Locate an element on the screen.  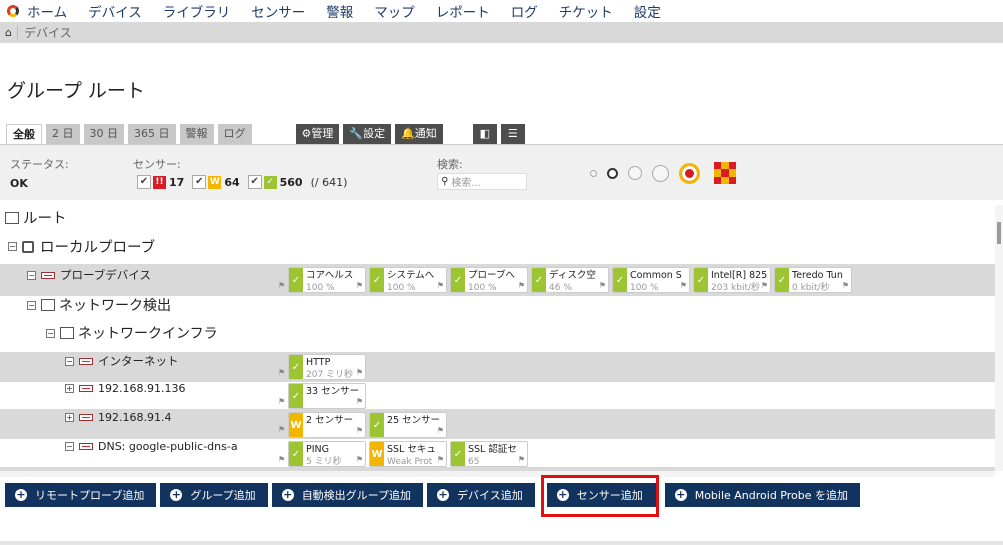
nav-home: ホーム is located at coordinates (47, 11).